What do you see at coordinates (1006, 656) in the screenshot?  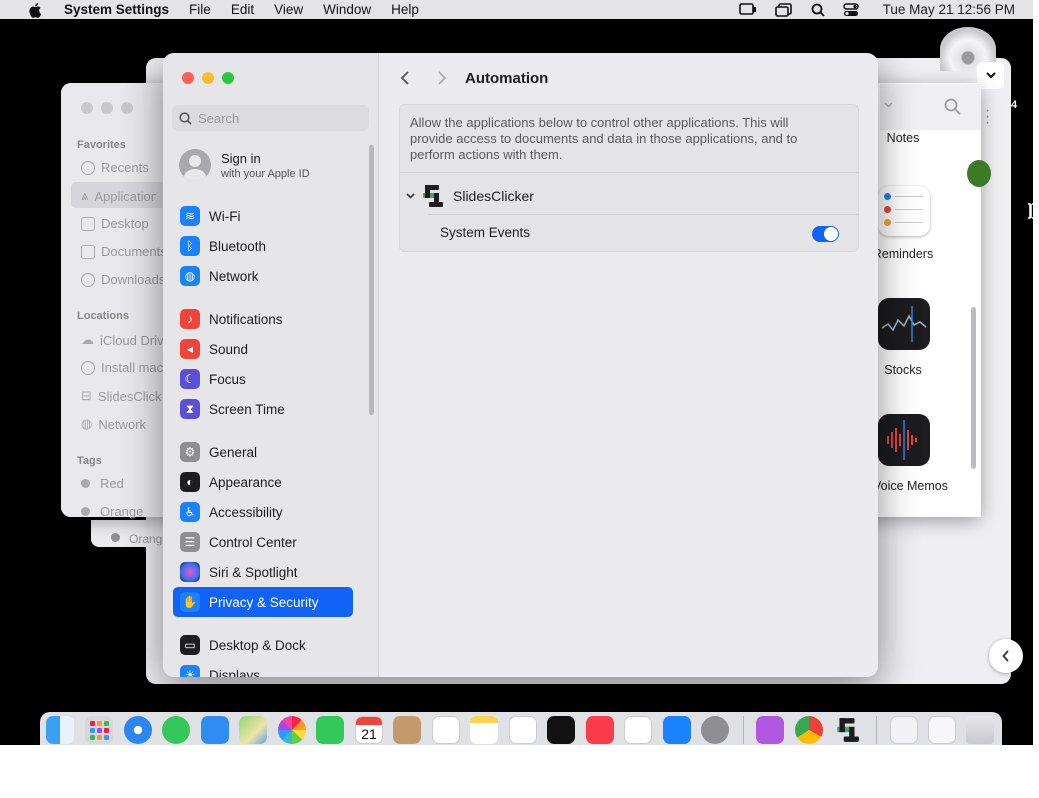 I see `sidebar-collapse-button` at bounding box center [1006, 656].